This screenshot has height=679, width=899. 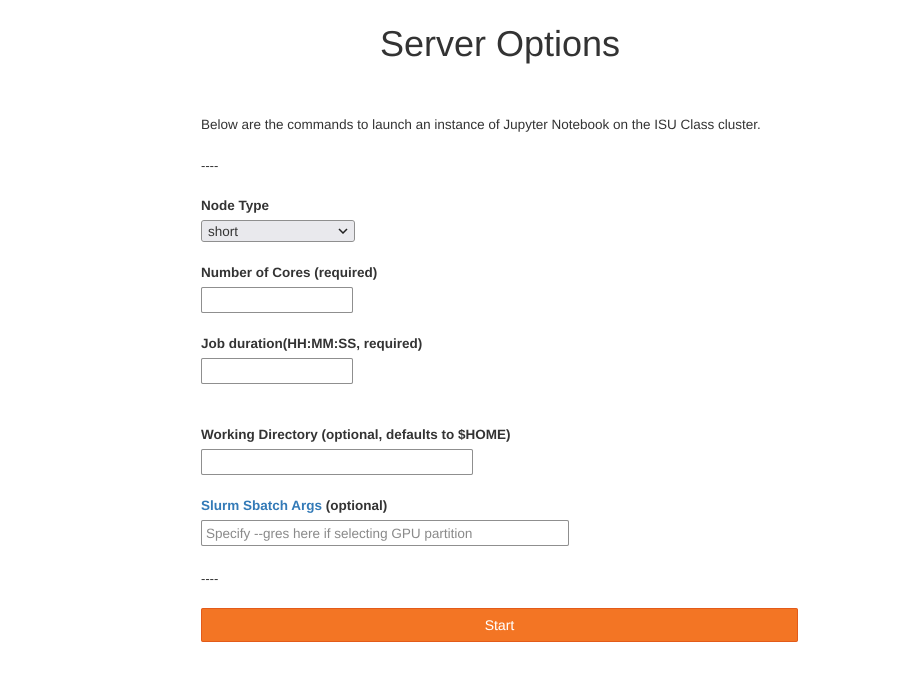 What do you see at coordinates (261, 505) in the screenshot?
I see `help-link: Slurm Sbatch Args` at bounding box center [261, 505].